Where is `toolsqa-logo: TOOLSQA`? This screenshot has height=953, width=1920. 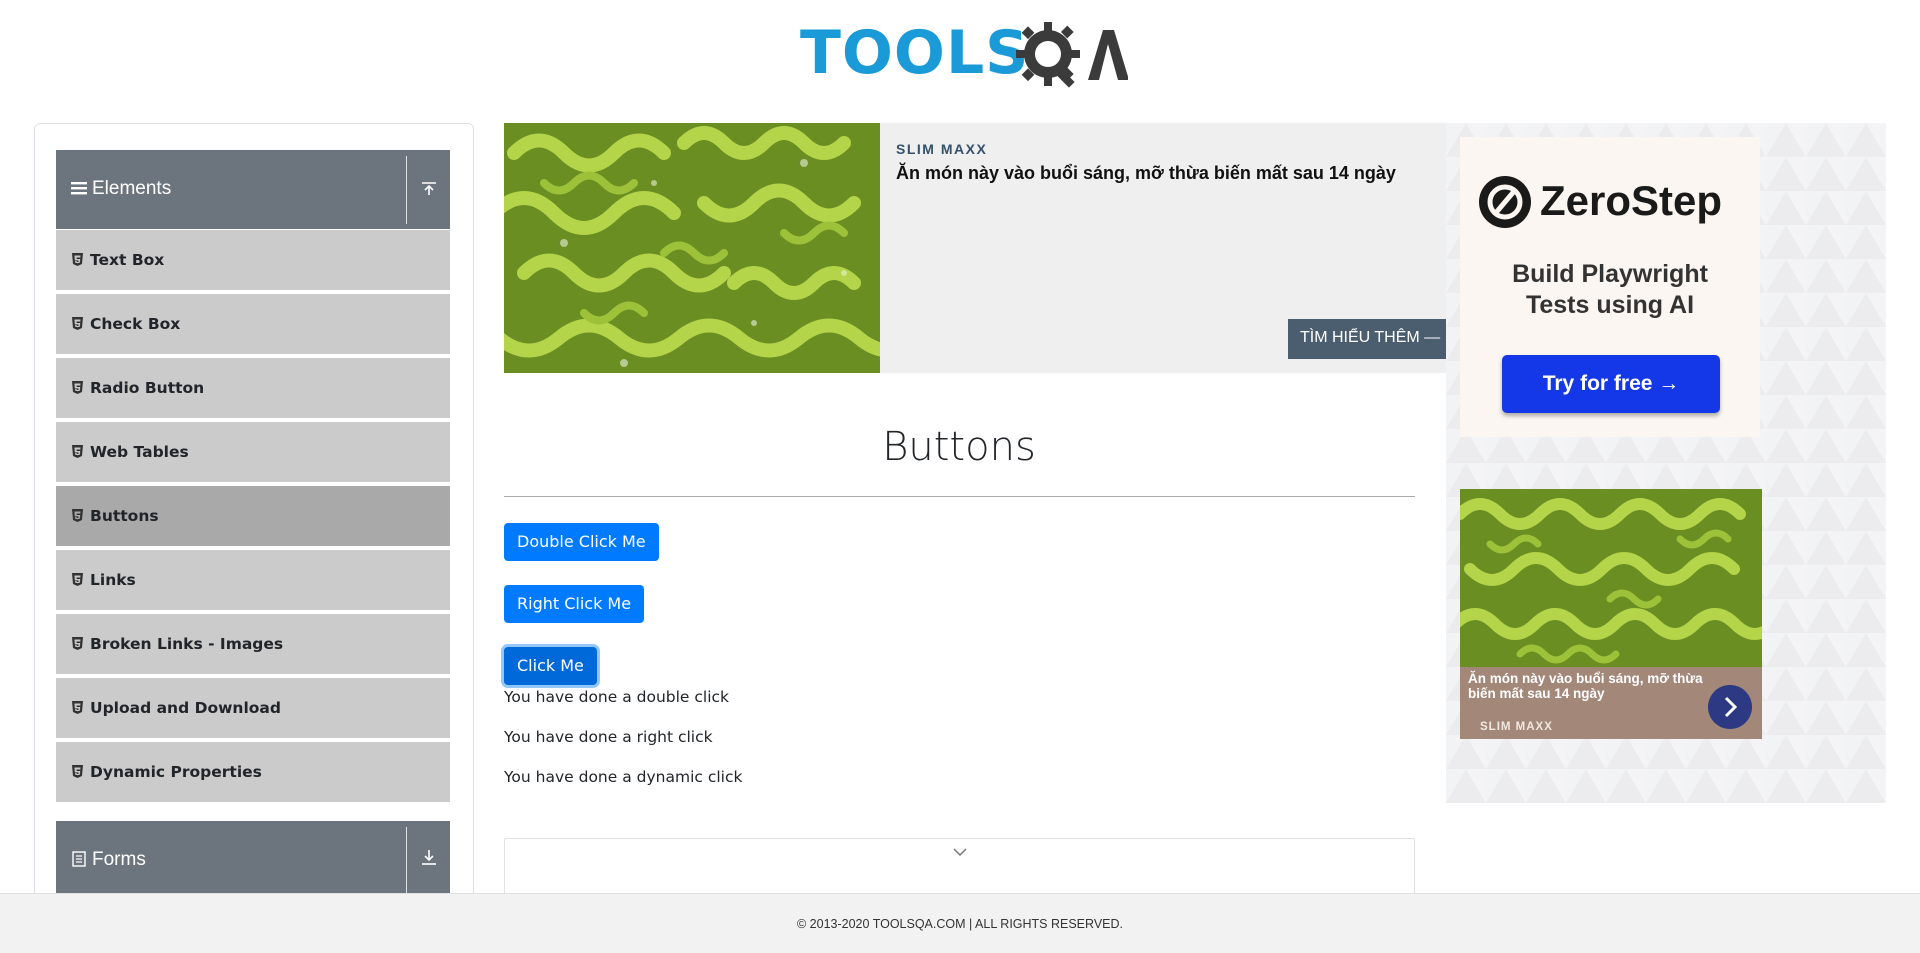 toolsqa-logo: TOOLSQA is located at coordinates (964, 52).